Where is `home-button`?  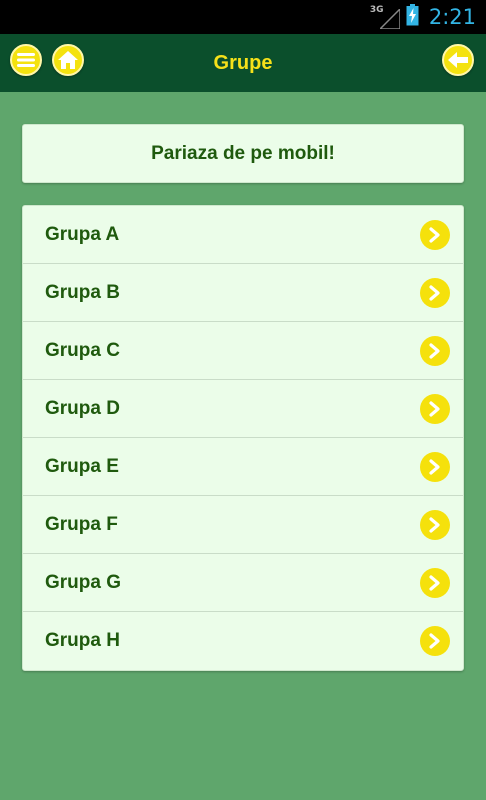
home-button is located at coordinates (68, 60).